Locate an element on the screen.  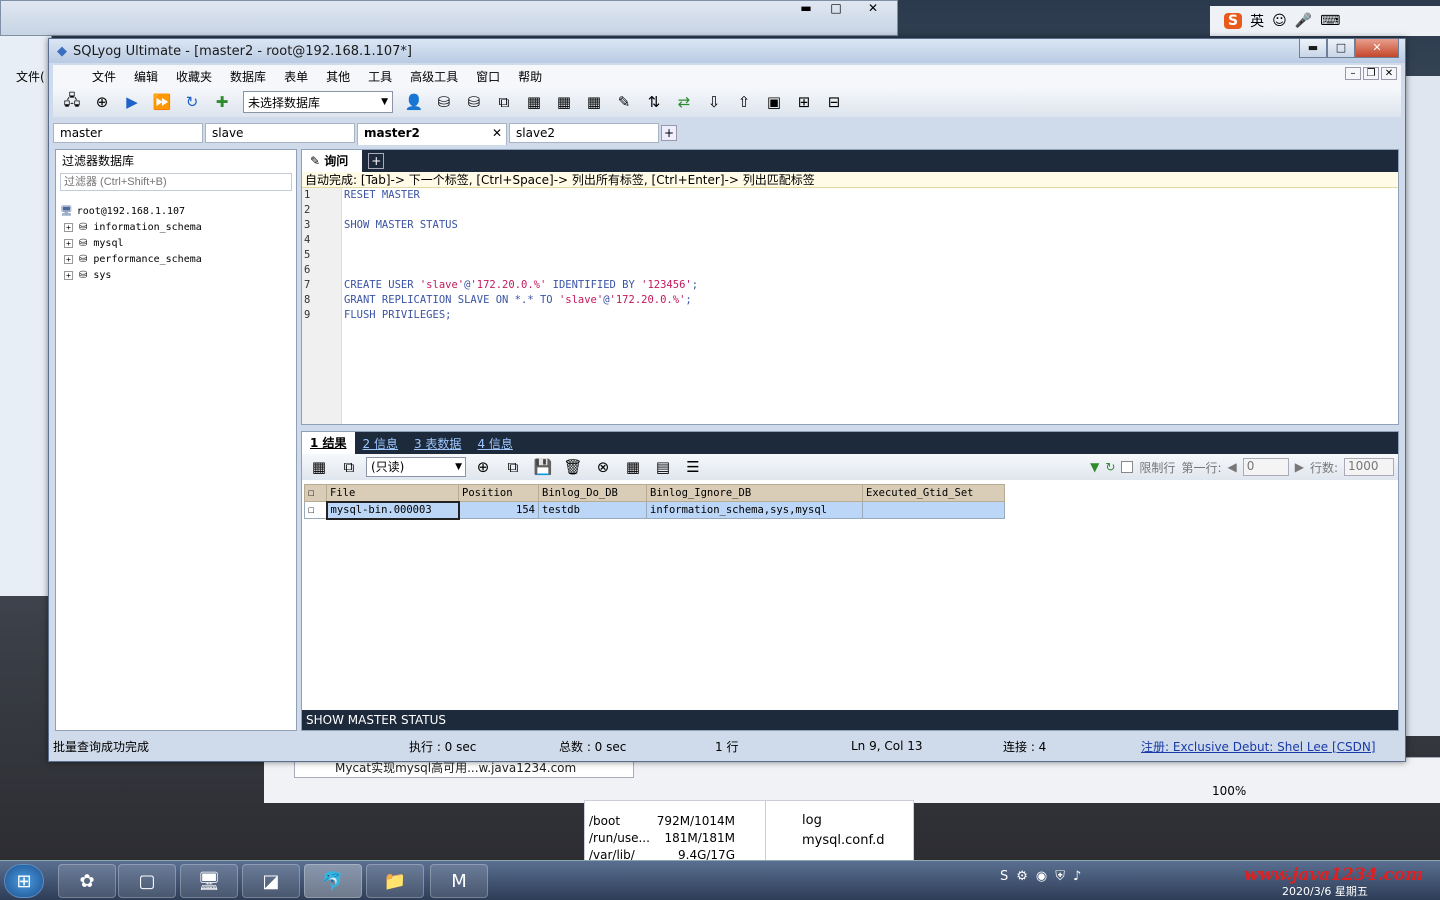
tab-table-data: 3 表数据 is located at coordinates (437, 443).